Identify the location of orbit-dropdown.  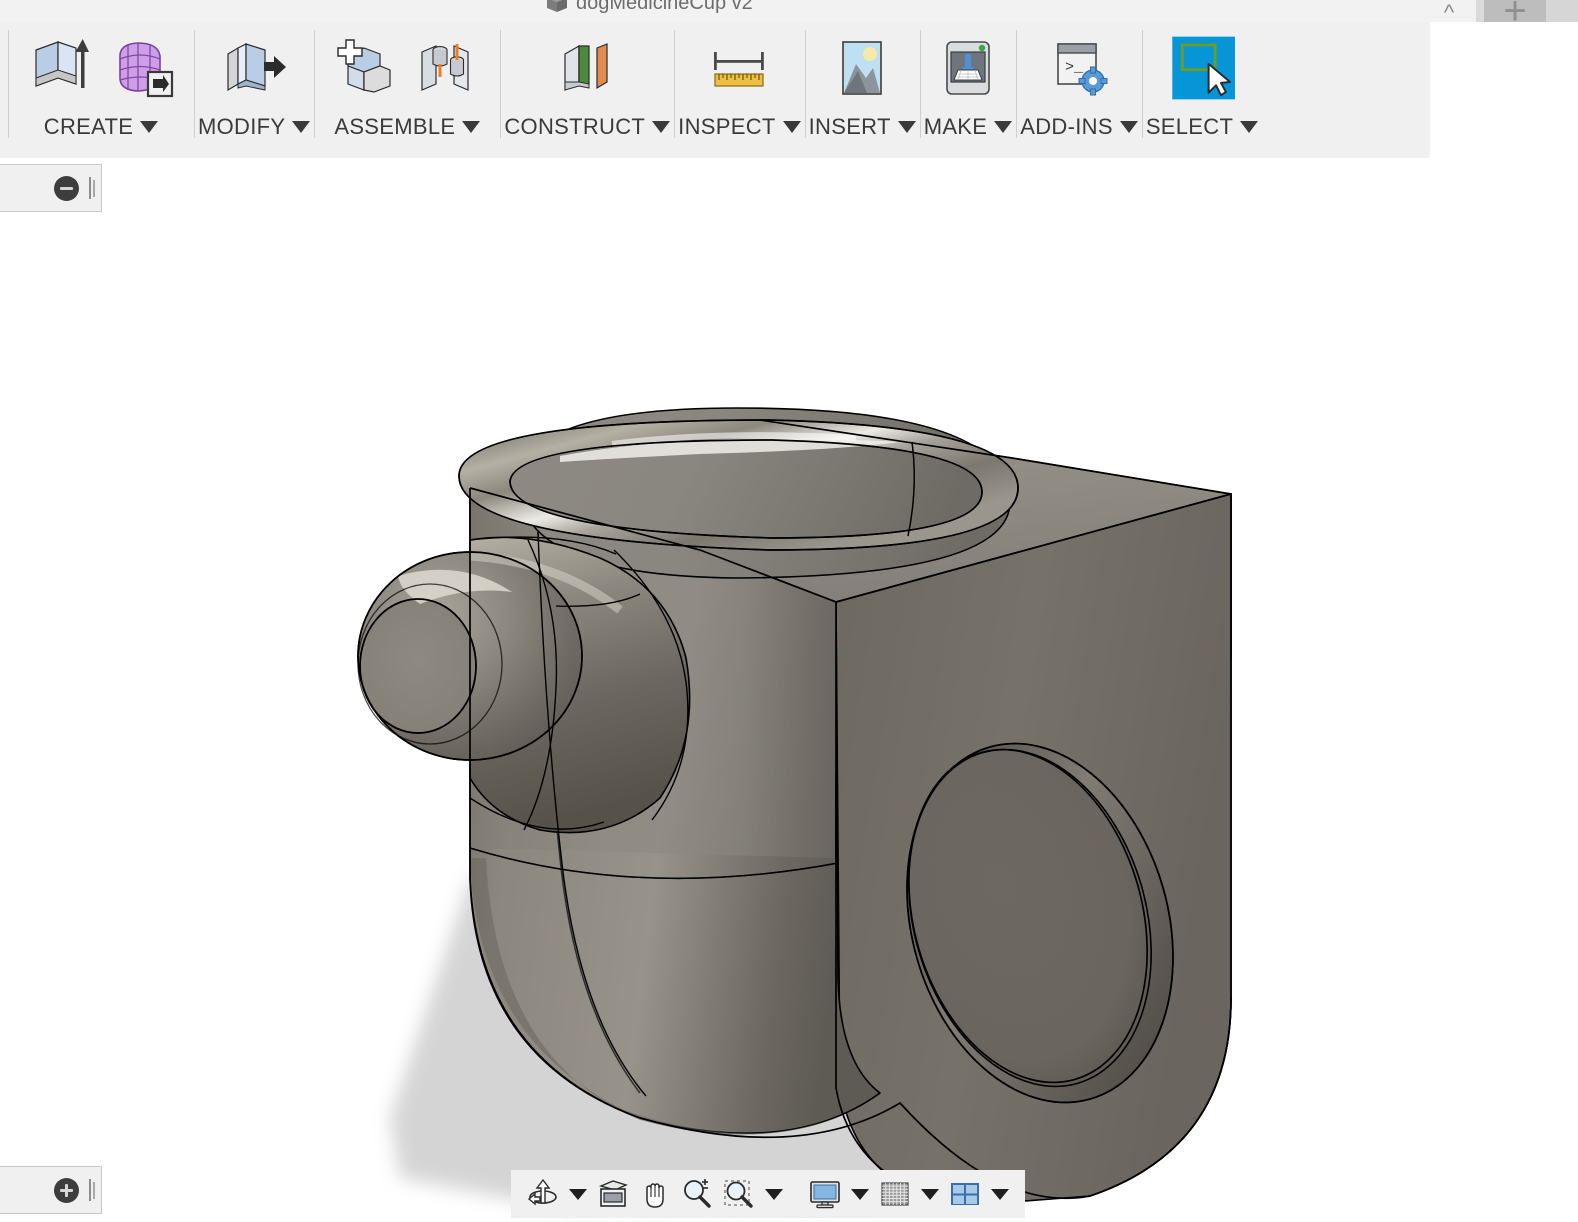
(578, 1194).